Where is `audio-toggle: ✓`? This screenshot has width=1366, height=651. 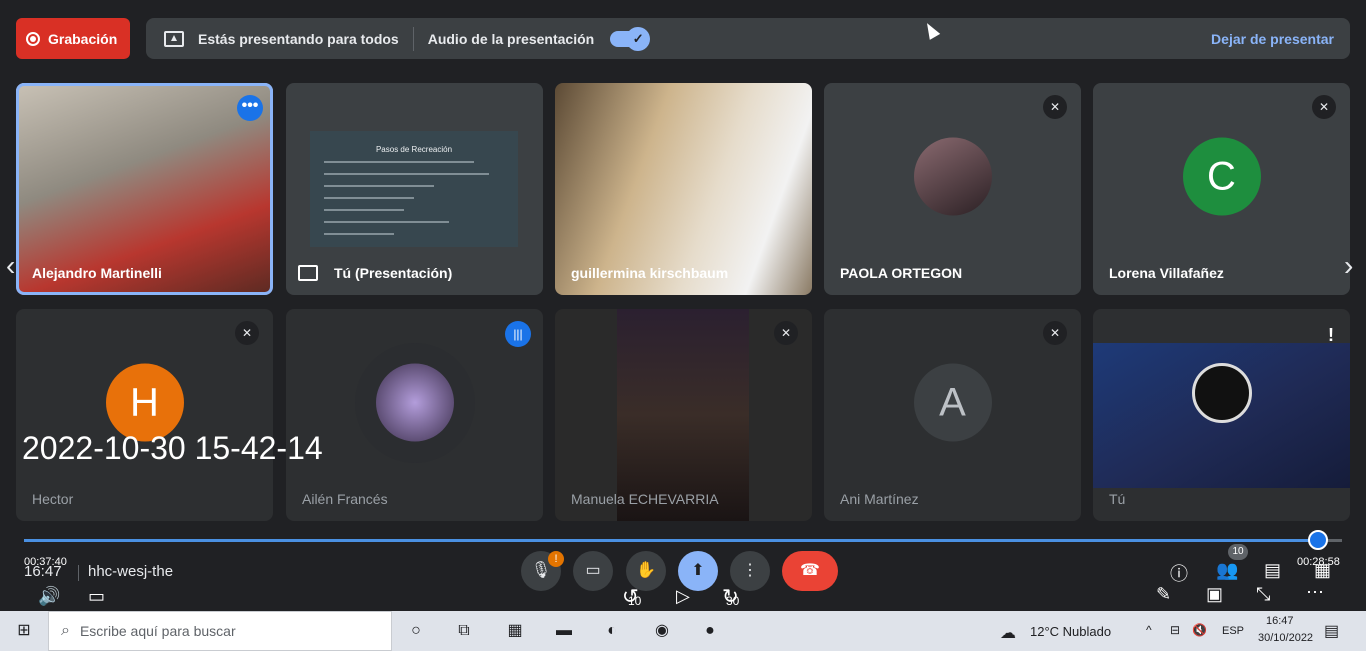
audio-toggle: ✓ is located at coordinates (630, 38).